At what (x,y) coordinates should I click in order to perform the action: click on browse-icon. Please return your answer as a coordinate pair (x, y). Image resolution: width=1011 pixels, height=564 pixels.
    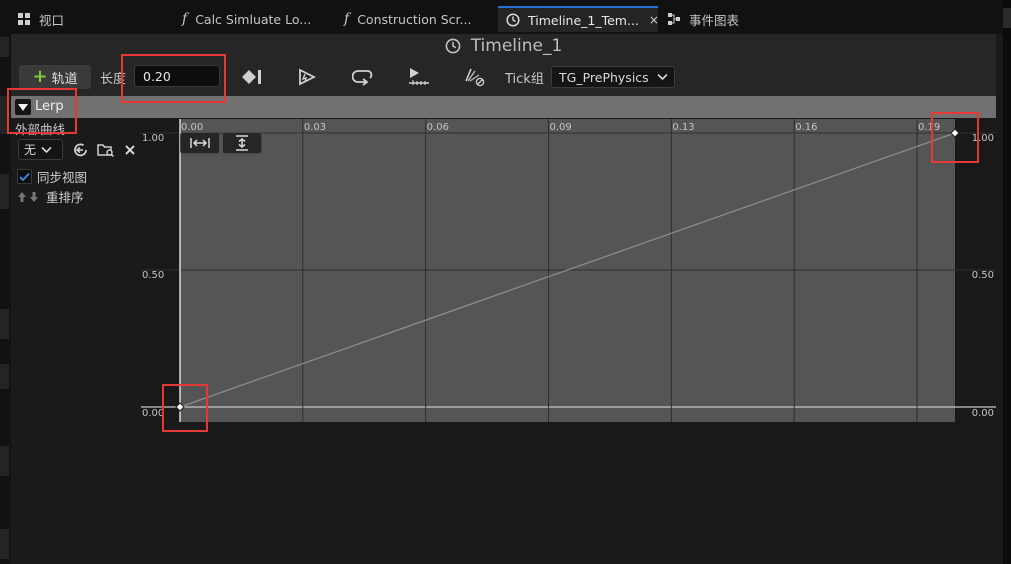
    Looking at the image, I should click on (106, 151).